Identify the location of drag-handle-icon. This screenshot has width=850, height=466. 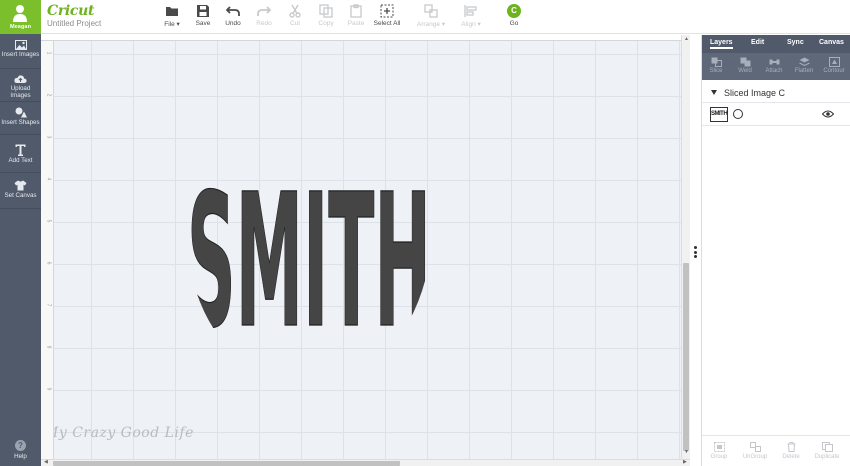
(695, 253).